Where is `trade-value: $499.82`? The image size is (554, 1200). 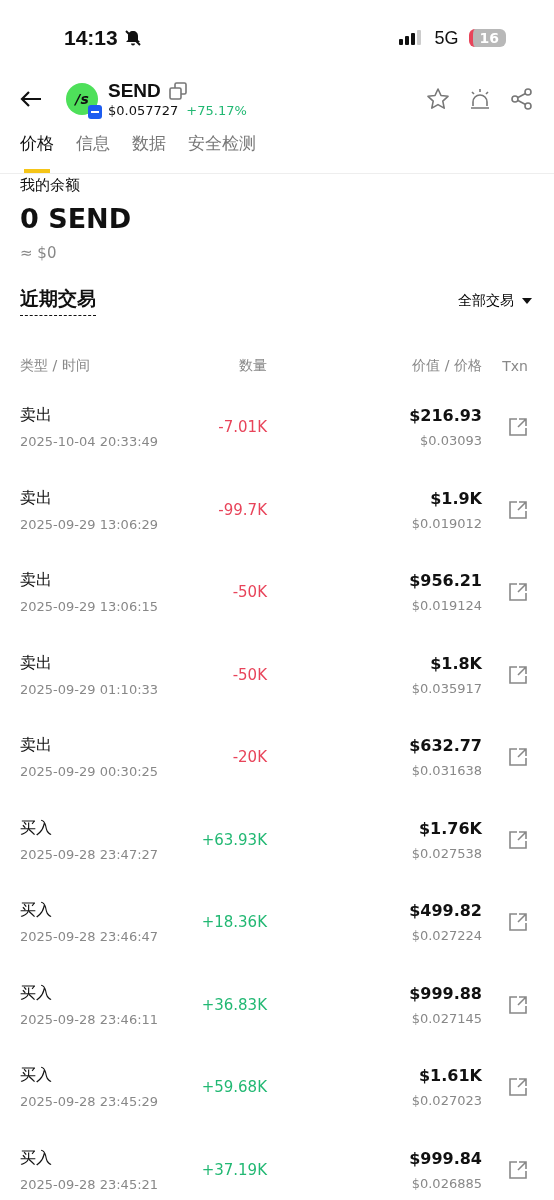
trade-value: $499.82 is located at coordinates (445, 911).